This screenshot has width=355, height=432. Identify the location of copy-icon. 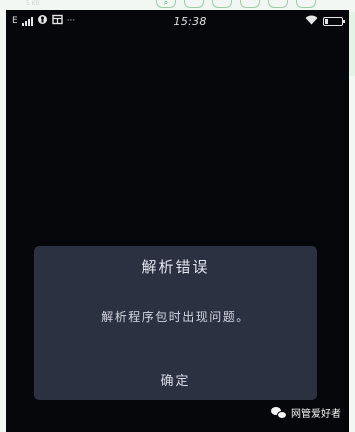
(194, 4).